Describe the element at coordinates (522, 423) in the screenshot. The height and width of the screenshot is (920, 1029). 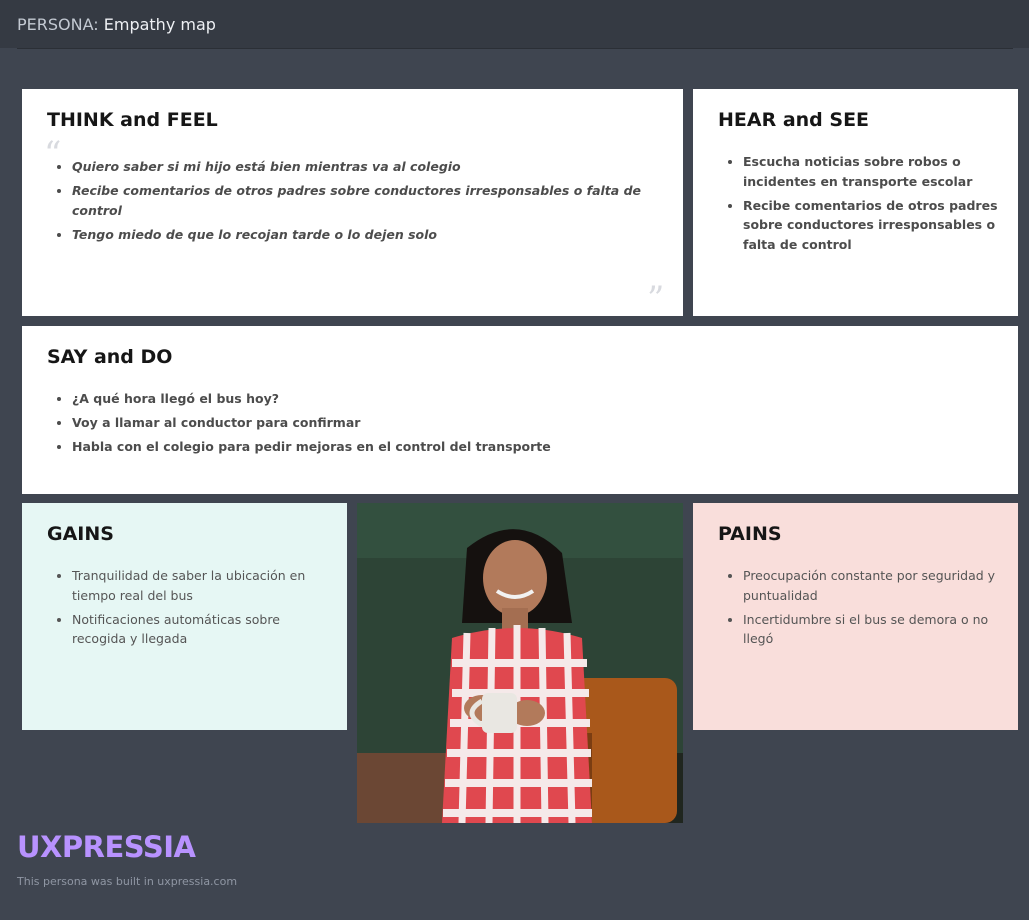
I see `list-item: Voy a llamar al conductor para confirmar` at that location.